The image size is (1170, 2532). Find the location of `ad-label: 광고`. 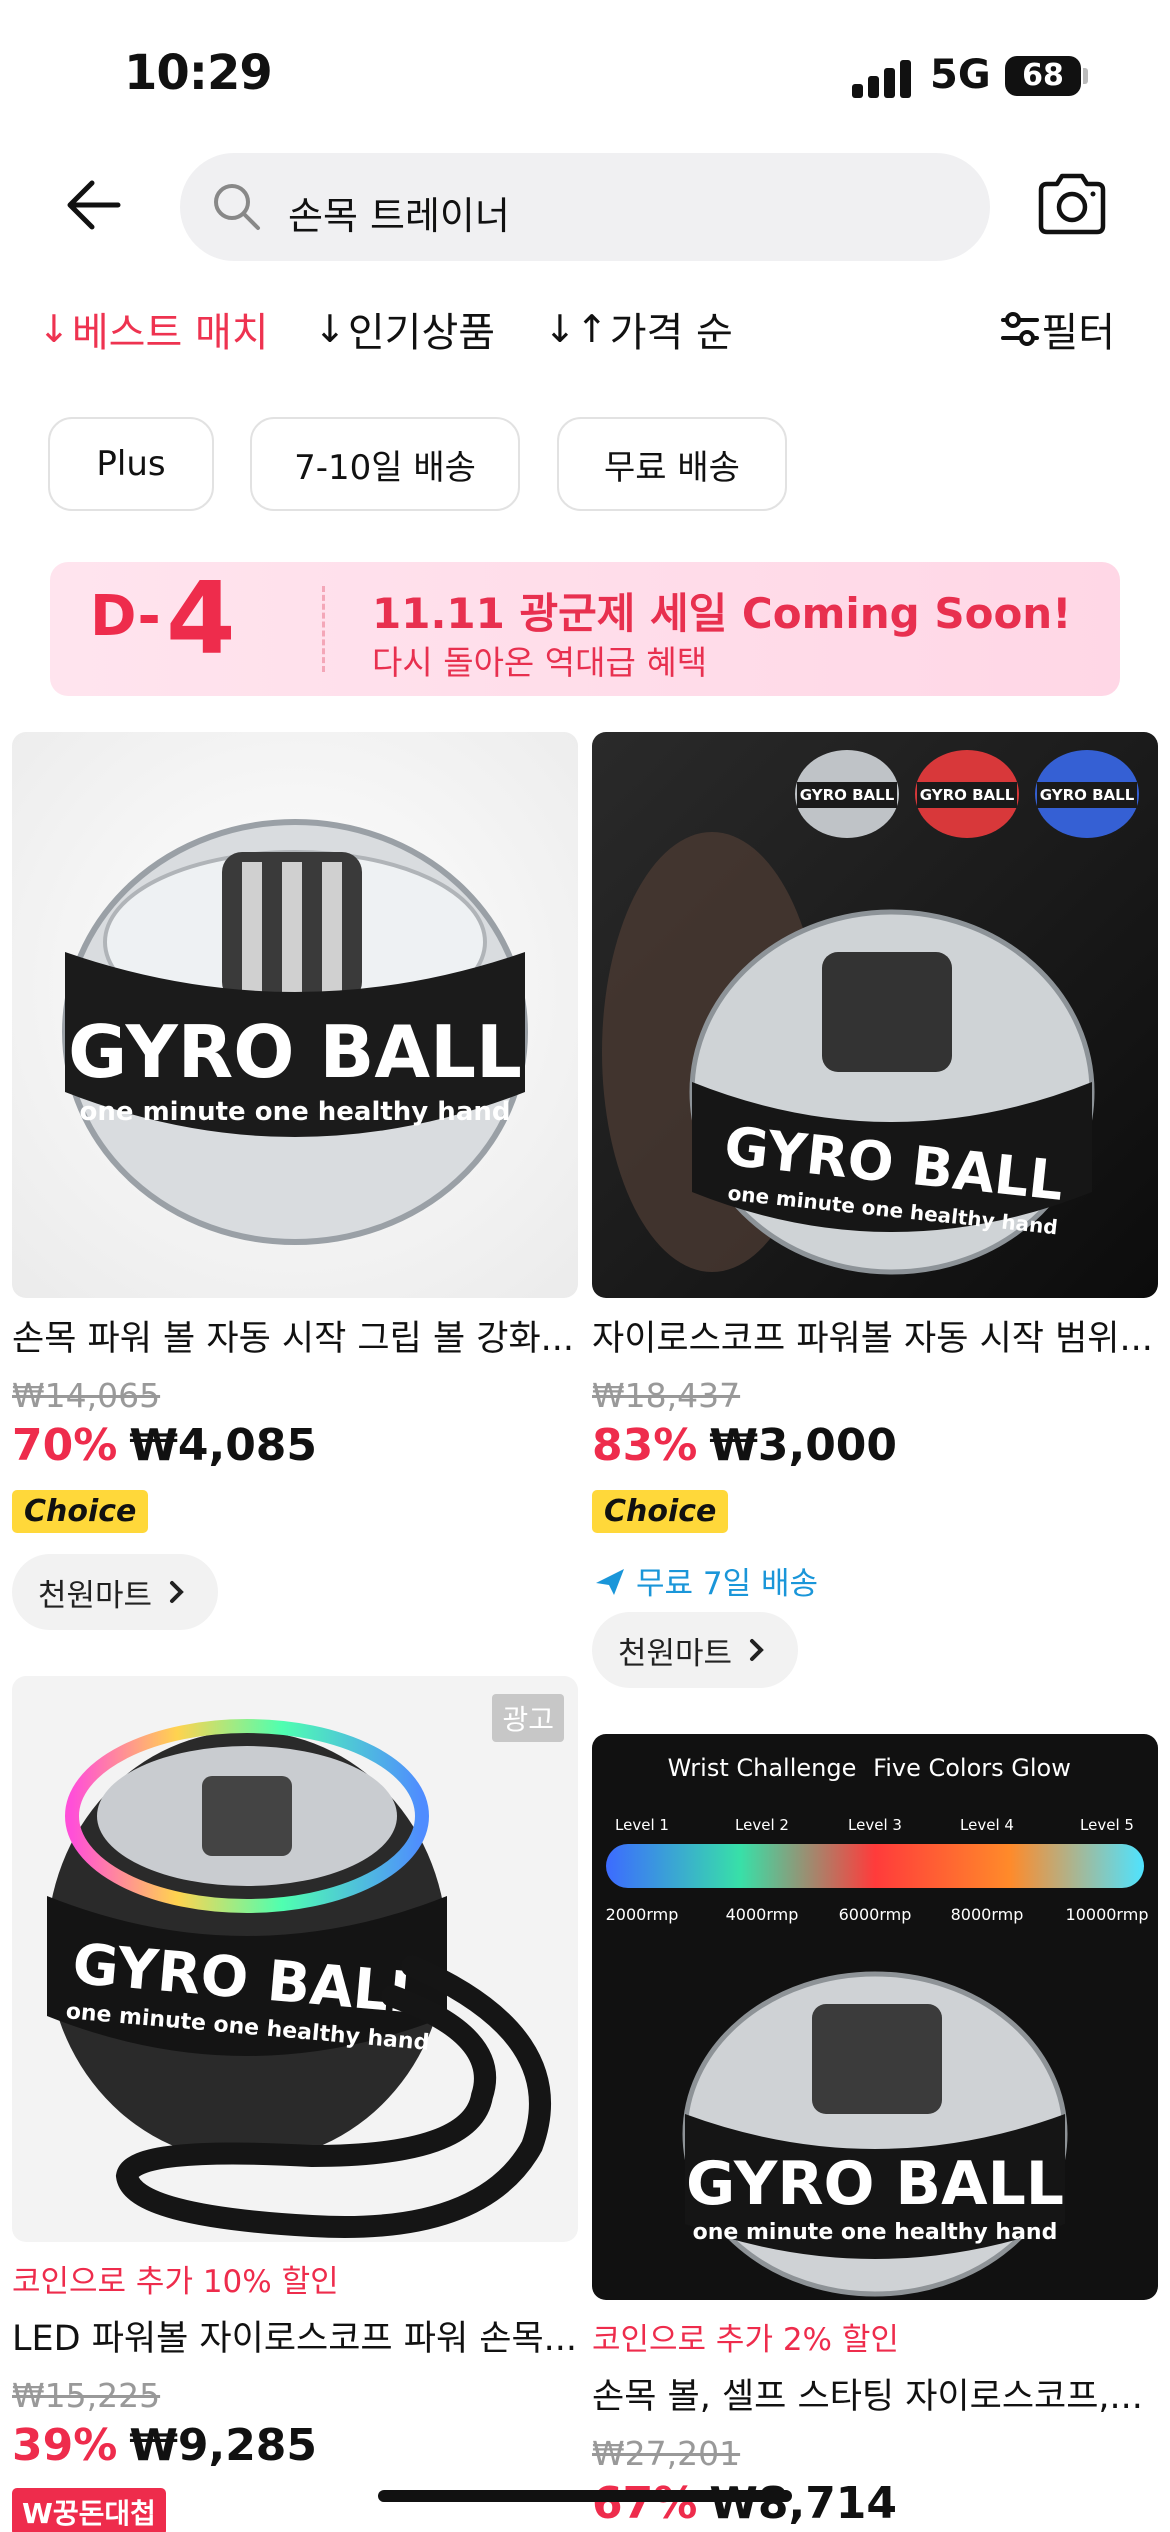

ad-label: 광고 is located at coordinates (528, 1718).